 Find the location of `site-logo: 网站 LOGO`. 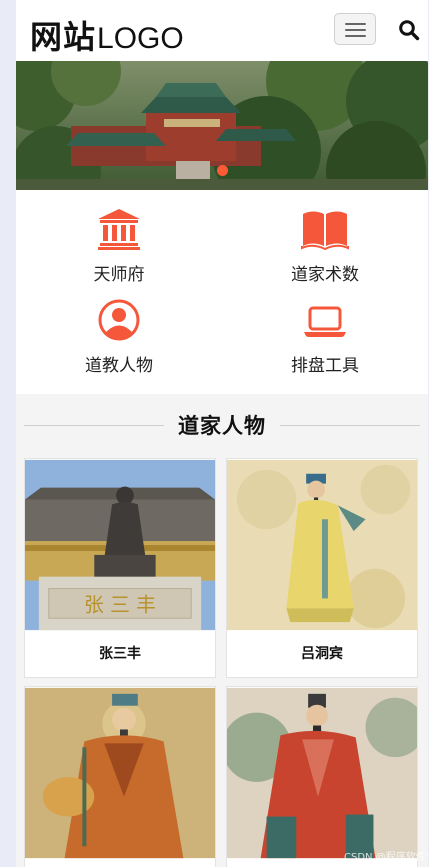

site-logo: 网站 LOGO is located at coordinates (107, 34).